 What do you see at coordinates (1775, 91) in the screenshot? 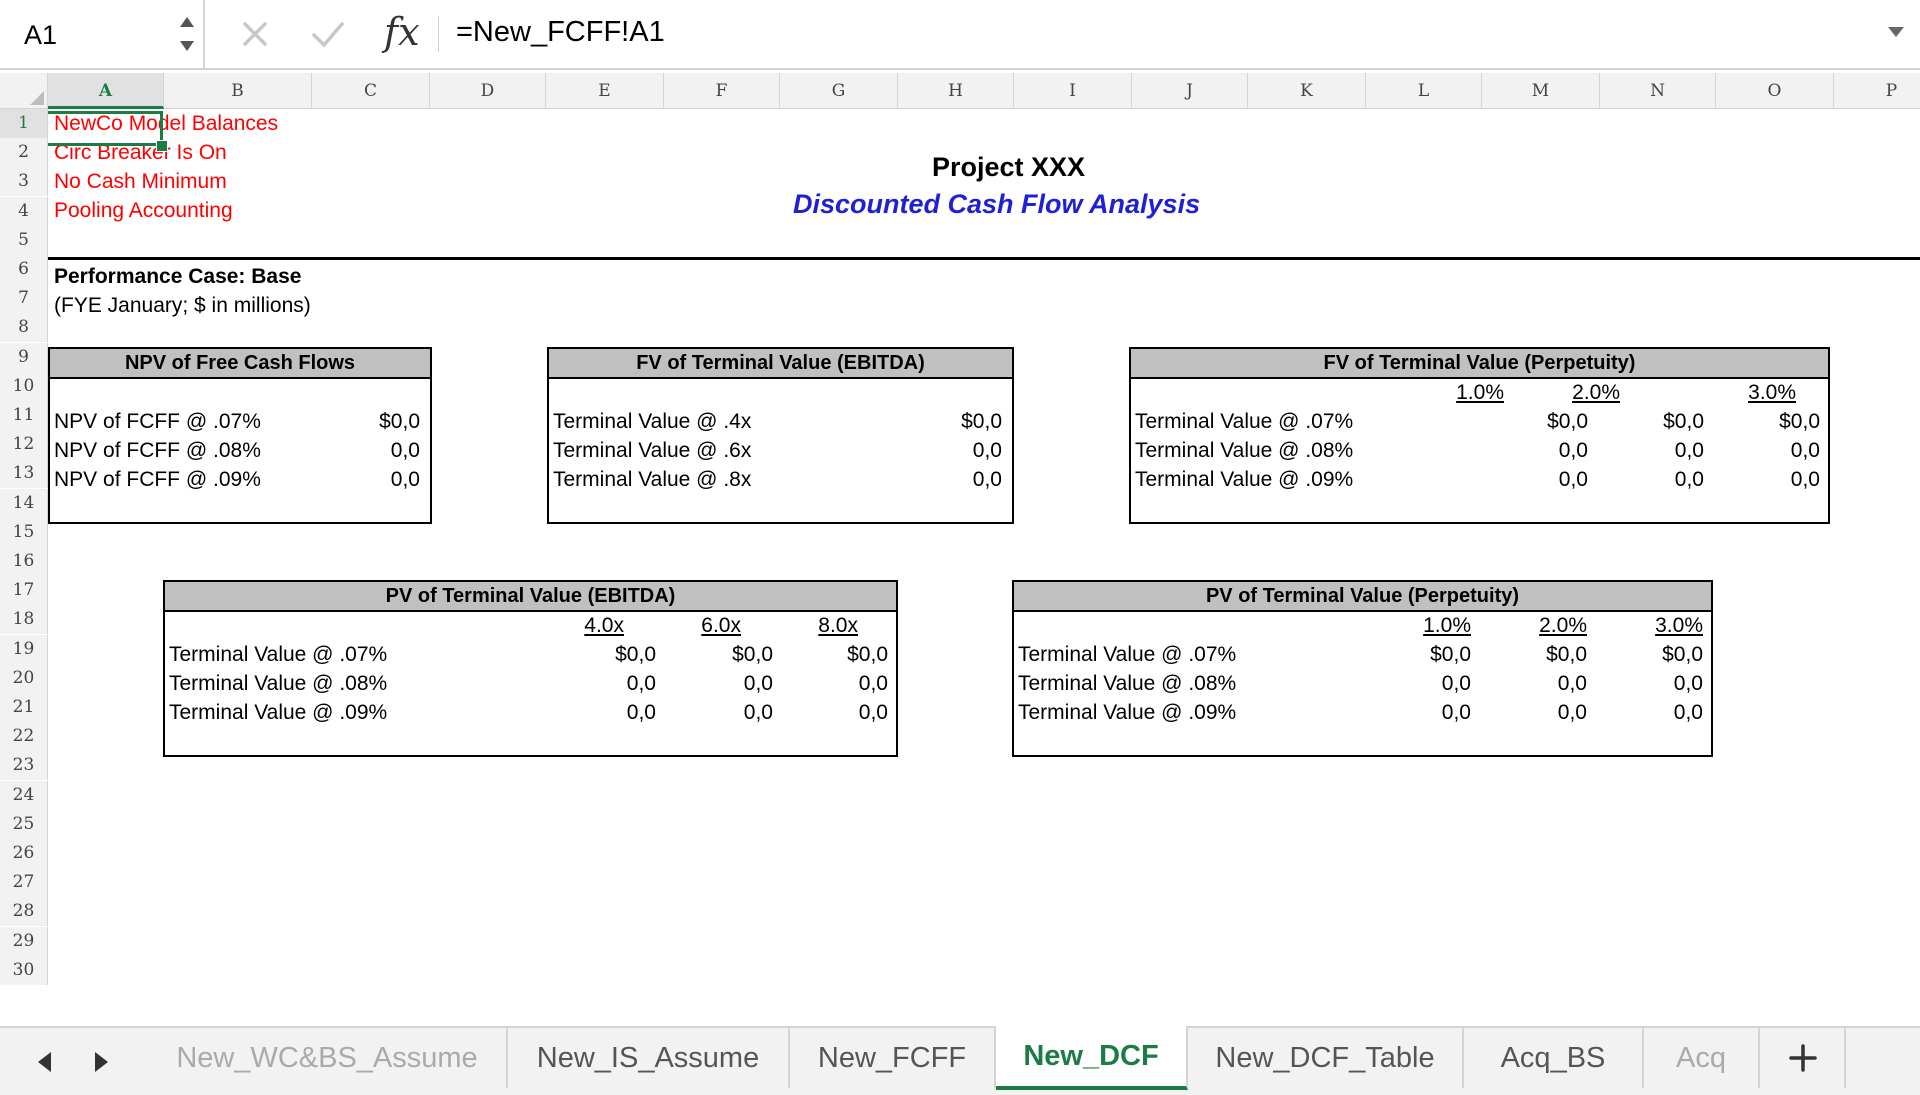
I see `column-header-o: O` at bounding box center [1775, 91].